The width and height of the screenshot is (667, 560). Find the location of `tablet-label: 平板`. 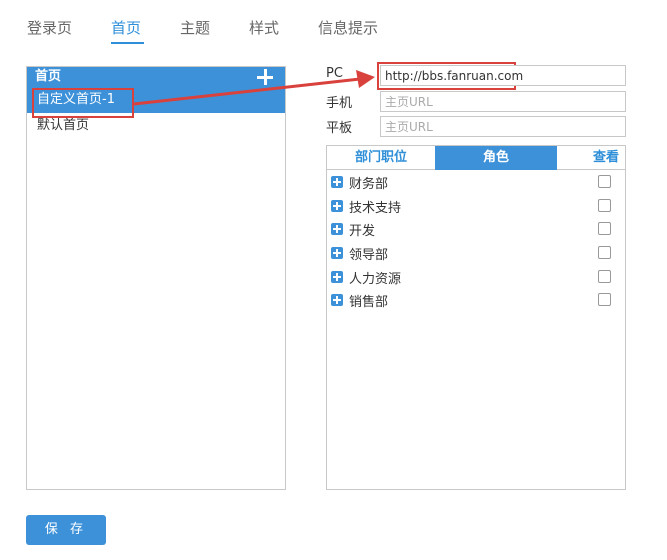

tablet-label: 平板 is located at coordinates (339, 128).